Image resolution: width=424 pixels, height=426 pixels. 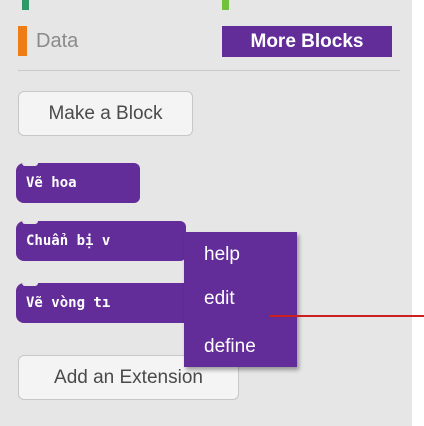 I want to click on category-data-label: Data, so click(x=57, y=41).